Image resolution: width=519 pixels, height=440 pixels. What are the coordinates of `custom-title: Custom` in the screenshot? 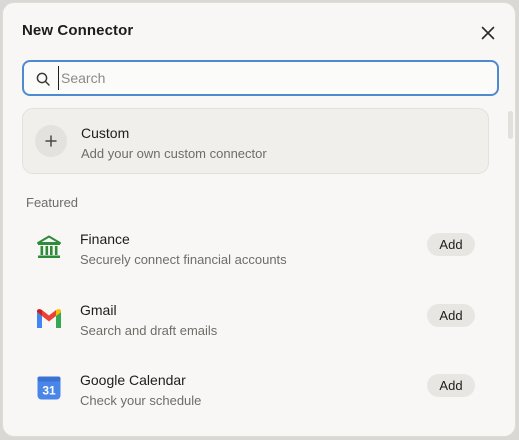 It's located at (105, 133).